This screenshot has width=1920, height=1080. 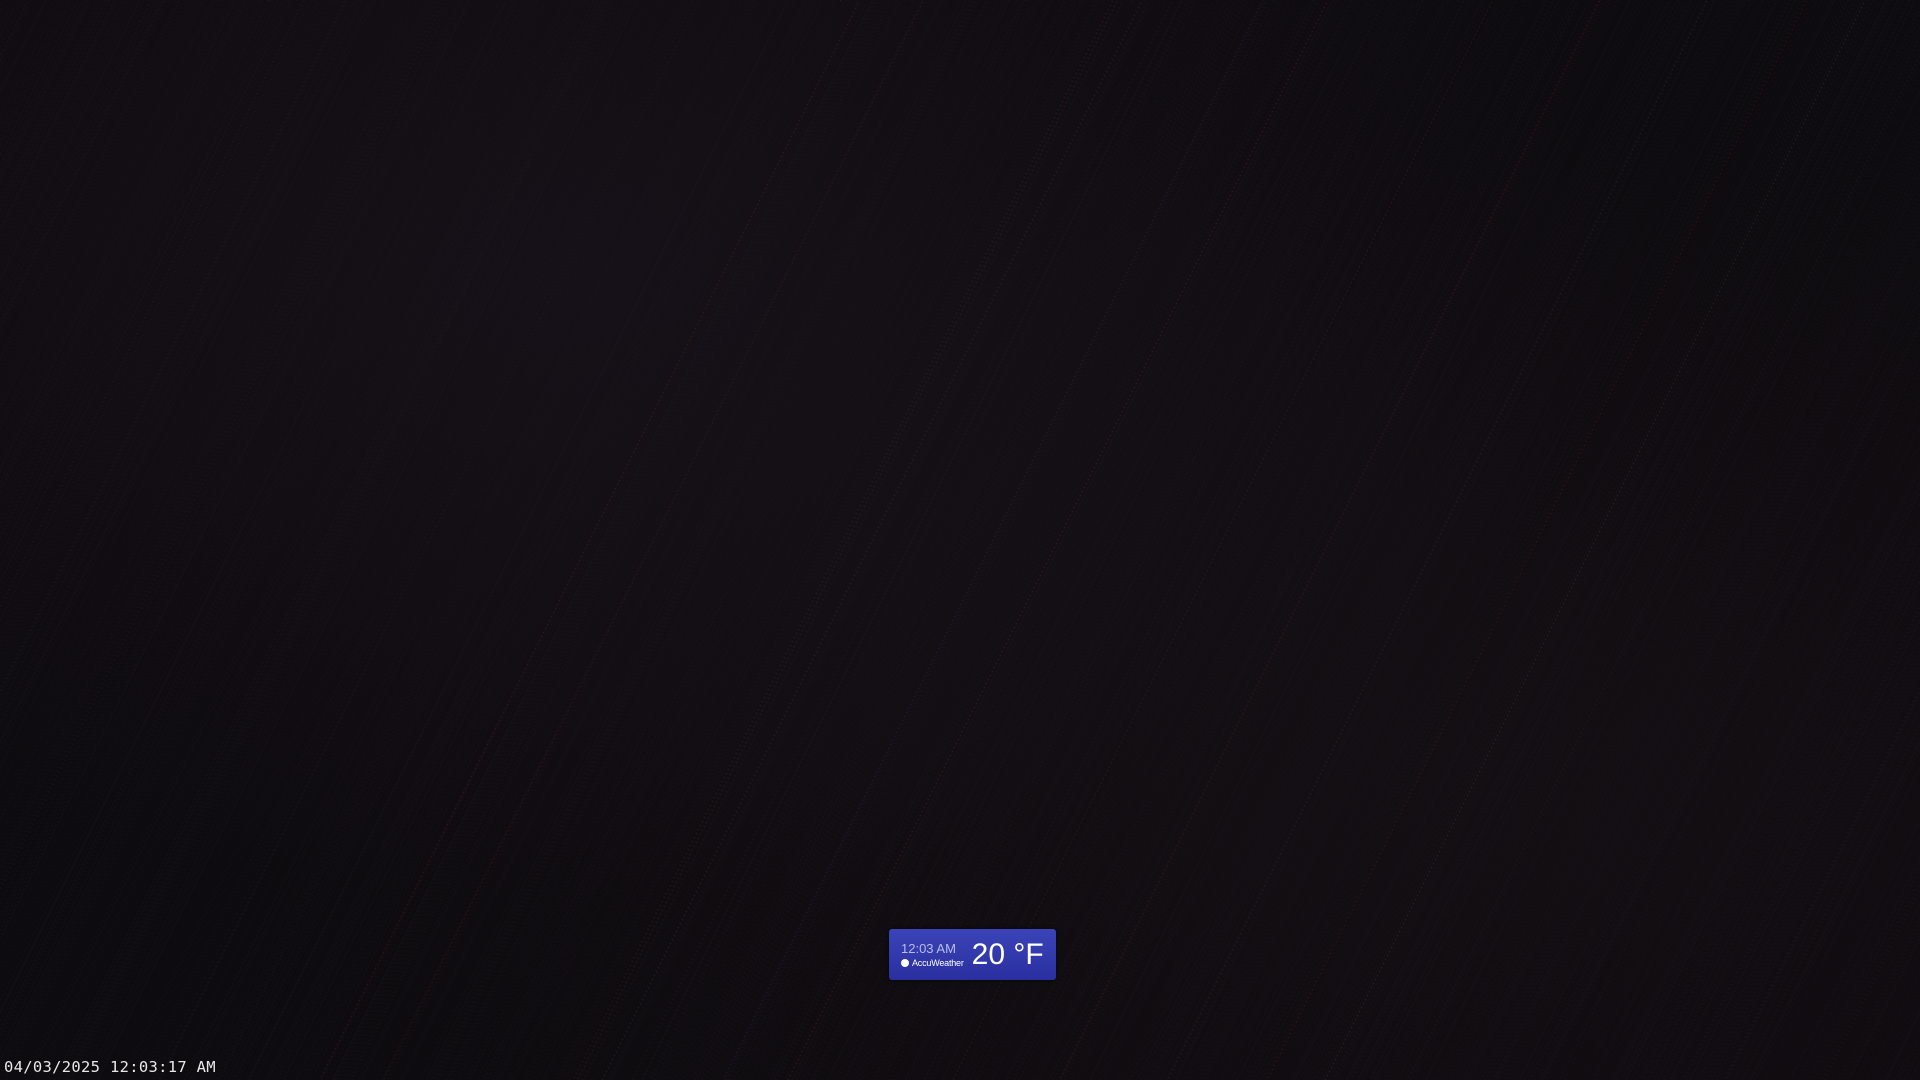 I want to click on weather-widget-info: 12:03 AM AccuWeather, so click(x=932, y=954).